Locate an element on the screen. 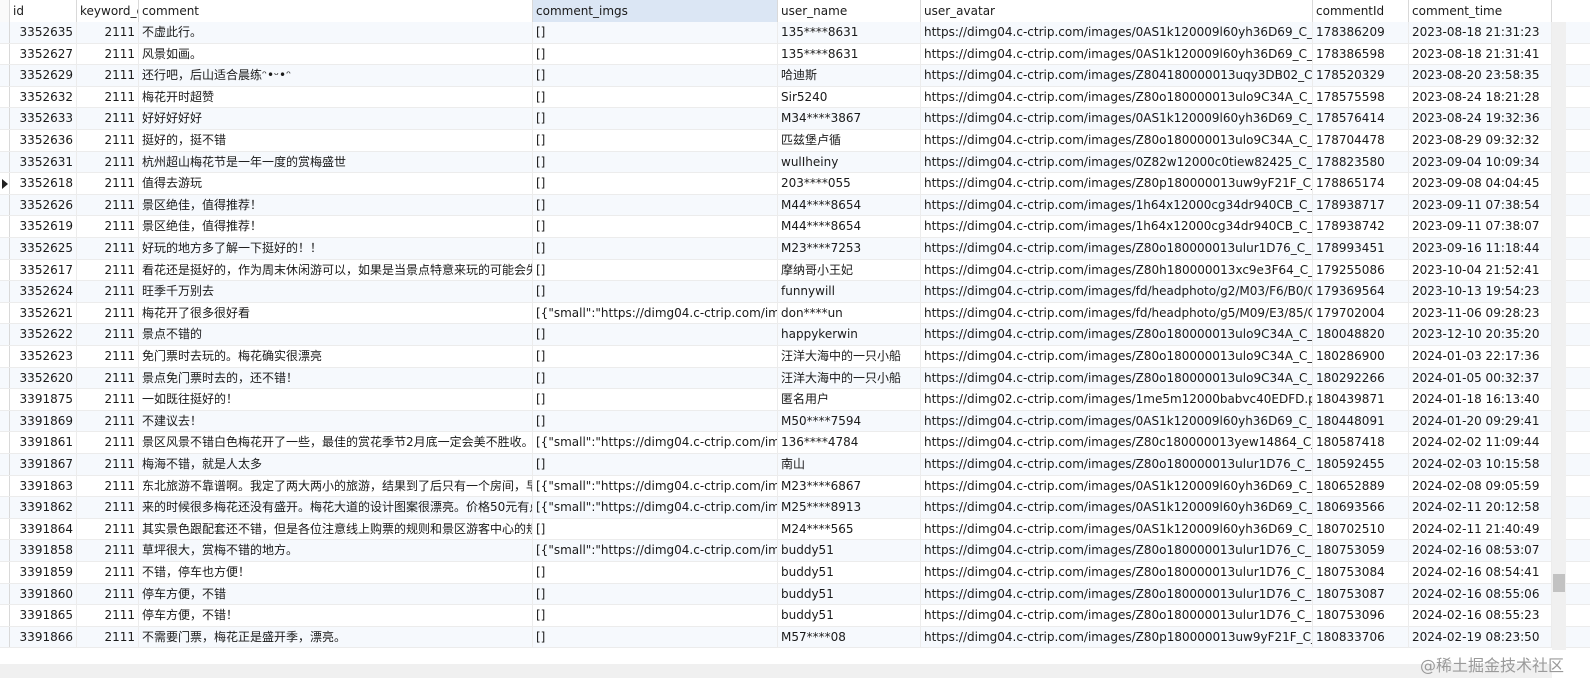 This screenshot has height=690, width=1590. cell-user_name: 摩纳哥小王妃 is located at coordinates (849, 270).